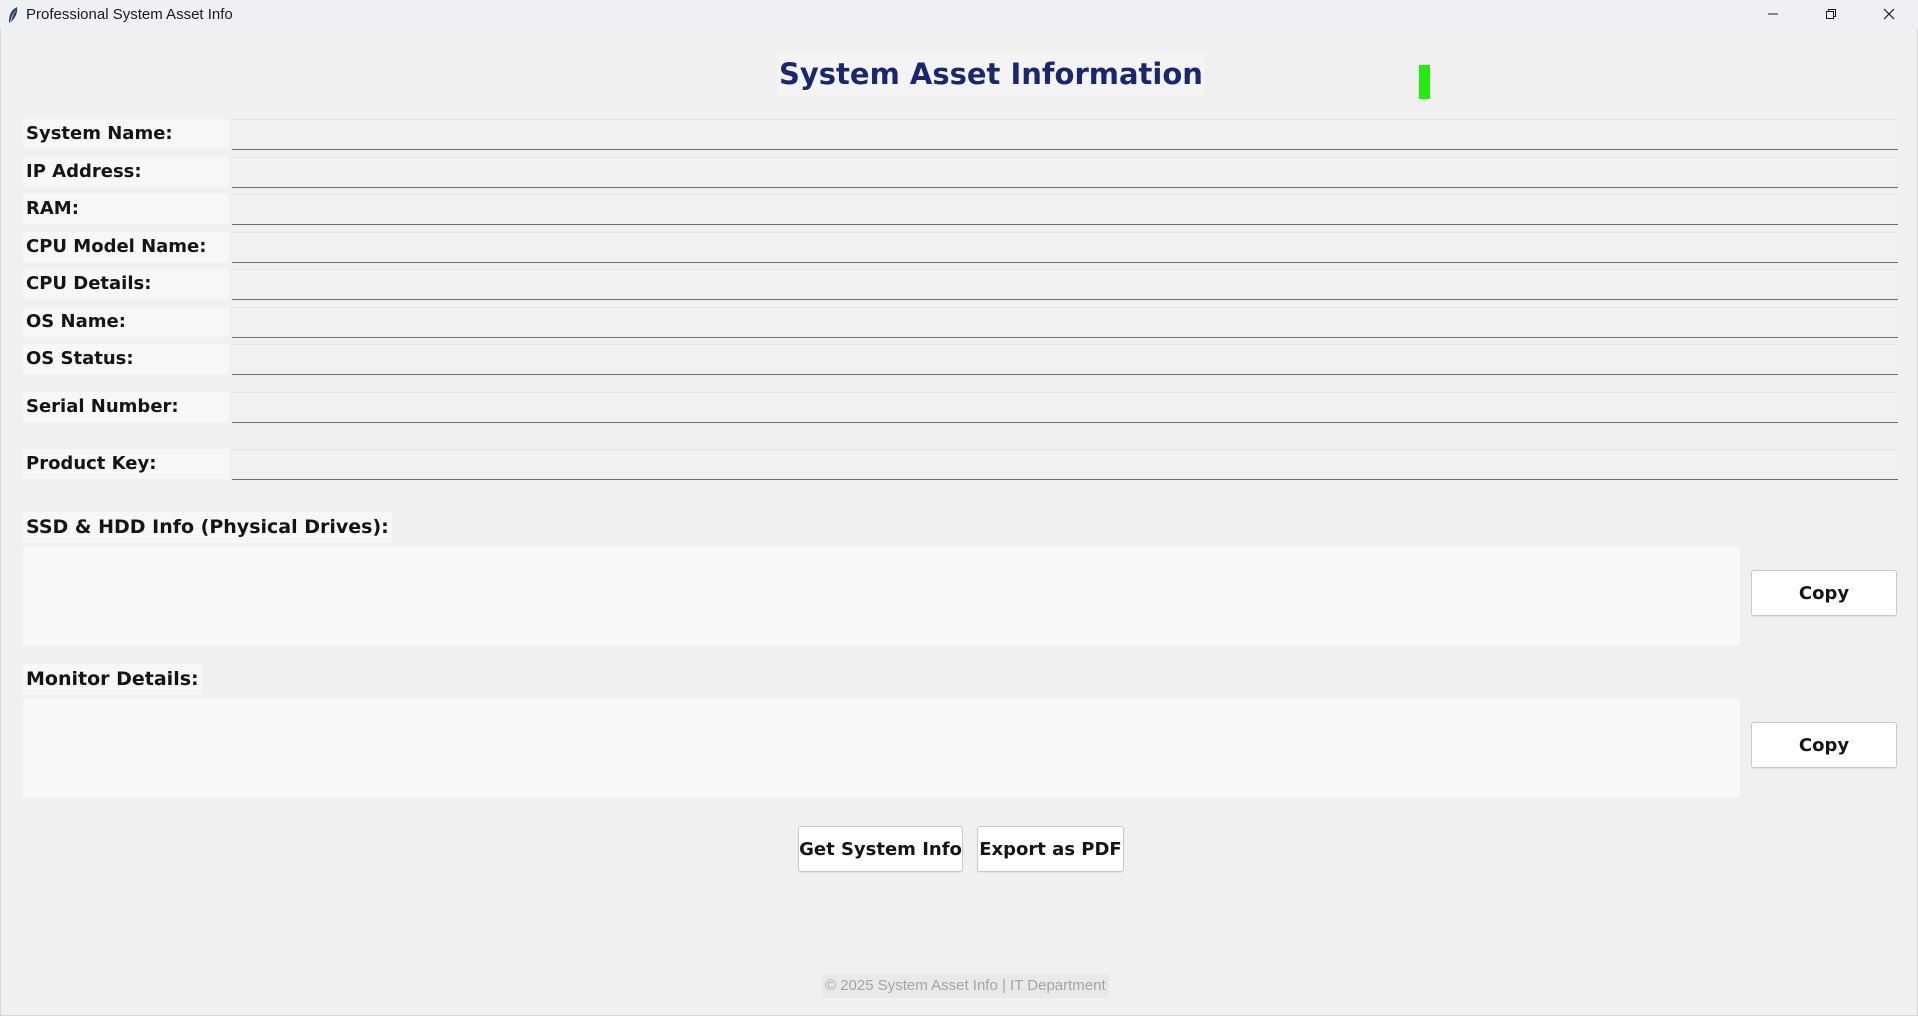 Image resolution: width=1918 pixels, height=1016 pixels. What do you see at coordinates (126, 359) in the screenshot?
I see `os-status-label: OS Status:` at bounding box center [126, 359].